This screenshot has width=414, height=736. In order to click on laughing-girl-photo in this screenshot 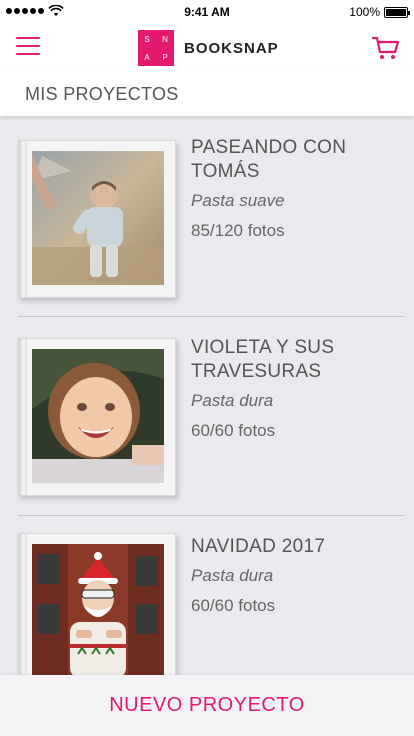, I will do `click(98, 416)`.